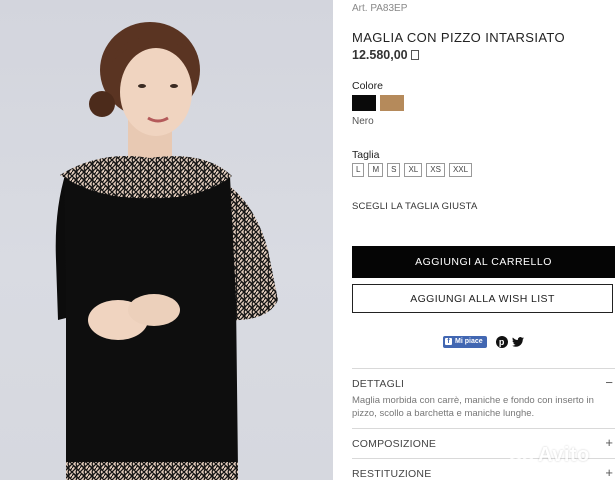 This screenshot has width=615, height=480. I want to click on facebook-like-button: f Mi piace, so click(465, 341).